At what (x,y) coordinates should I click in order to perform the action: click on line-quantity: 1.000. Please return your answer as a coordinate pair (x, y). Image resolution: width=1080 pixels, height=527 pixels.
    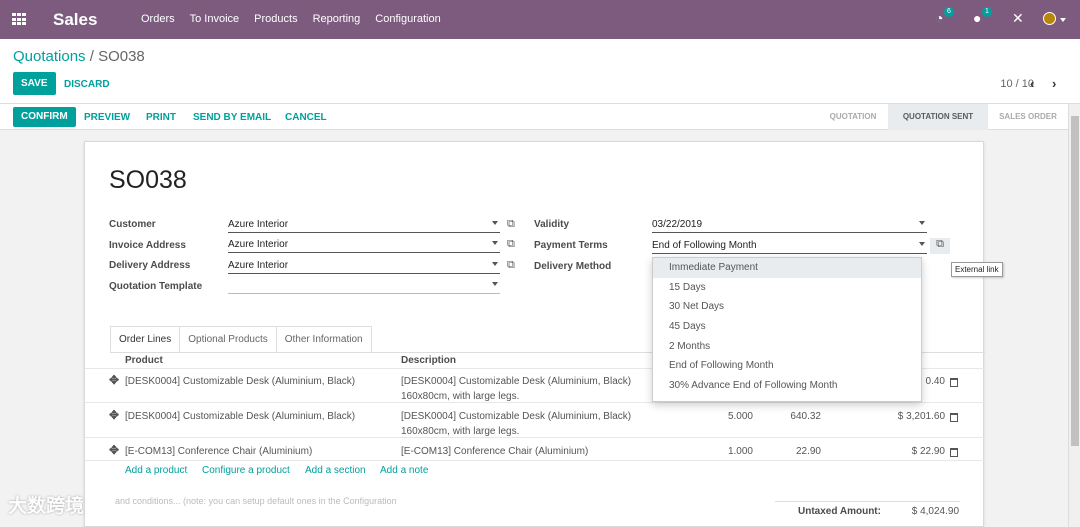
    Looking at the image, I should click on (733, 451).